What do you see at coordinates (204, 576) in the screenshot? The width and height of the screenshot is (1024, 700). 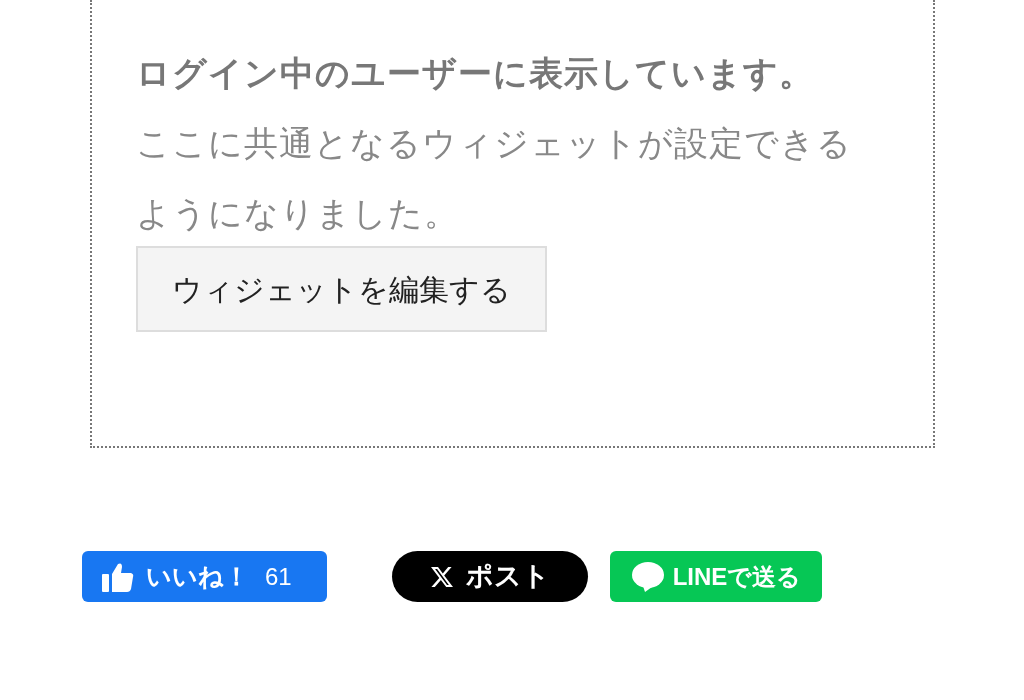 I see `like-button: いいね！ 61` at bounding box center [204, 576].